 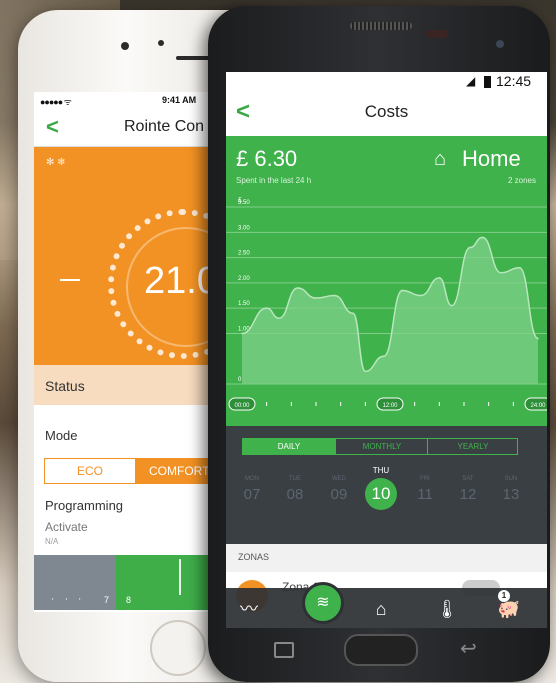 I want to click on eco-option: ECO, so click(x=90, y=471).